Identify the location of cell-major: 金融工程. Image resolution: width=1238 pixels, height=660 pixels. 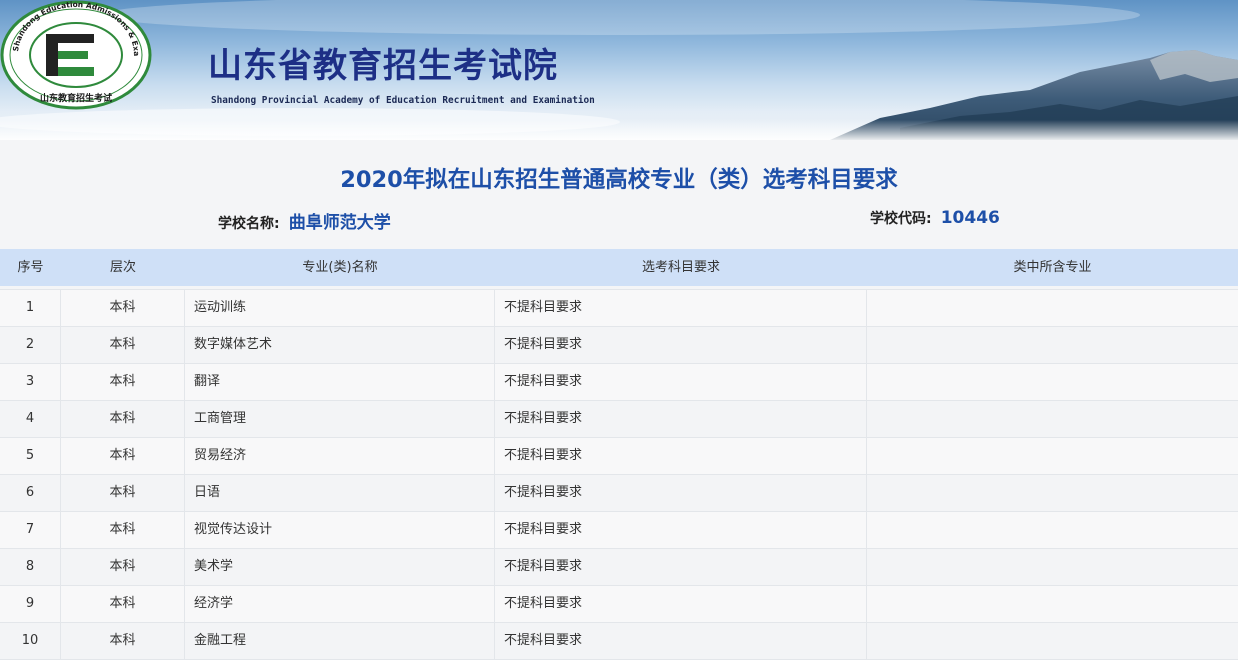
(340, 641).